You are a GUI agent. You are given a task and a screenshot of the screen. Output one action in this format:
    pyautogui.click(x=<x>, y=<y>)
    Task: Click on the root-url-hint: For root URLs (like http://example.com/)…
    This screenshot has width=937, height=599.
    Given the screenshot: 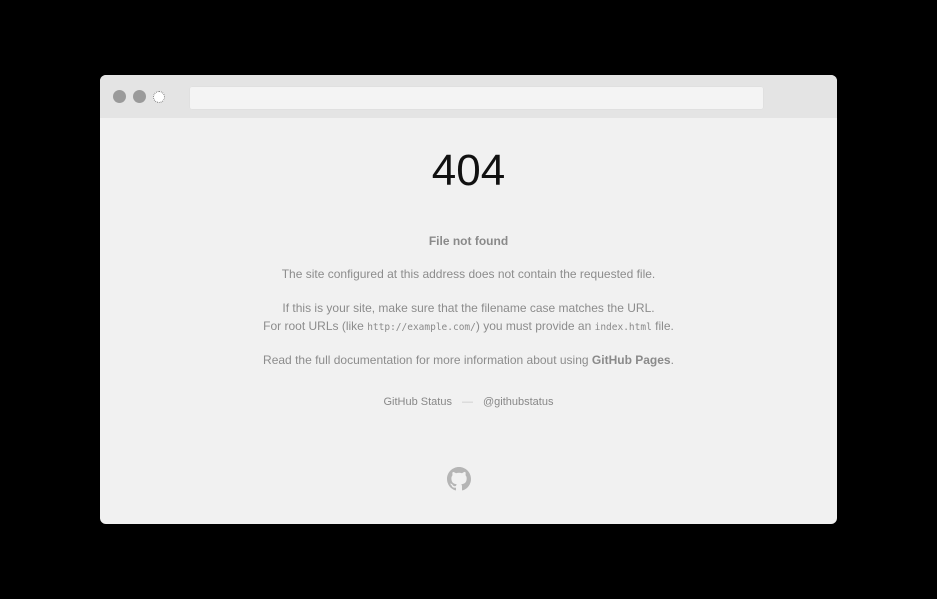 What is the action you would take?
    pyautogui.click(x=468, y=327)
    